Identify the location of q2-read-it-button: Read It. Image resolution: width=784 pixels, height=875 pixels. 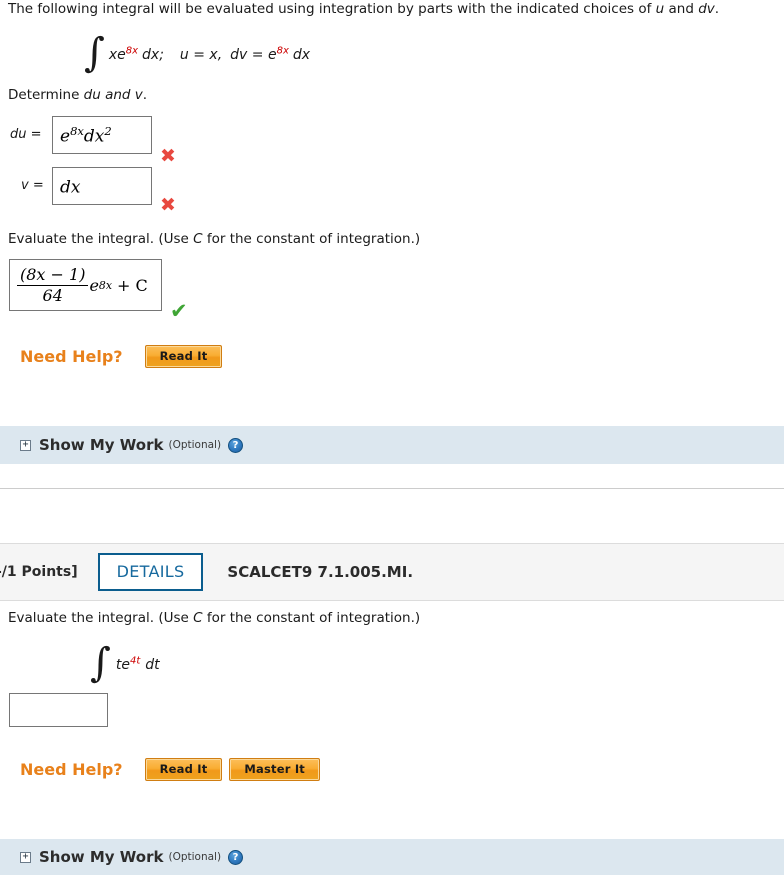
(183, 769).